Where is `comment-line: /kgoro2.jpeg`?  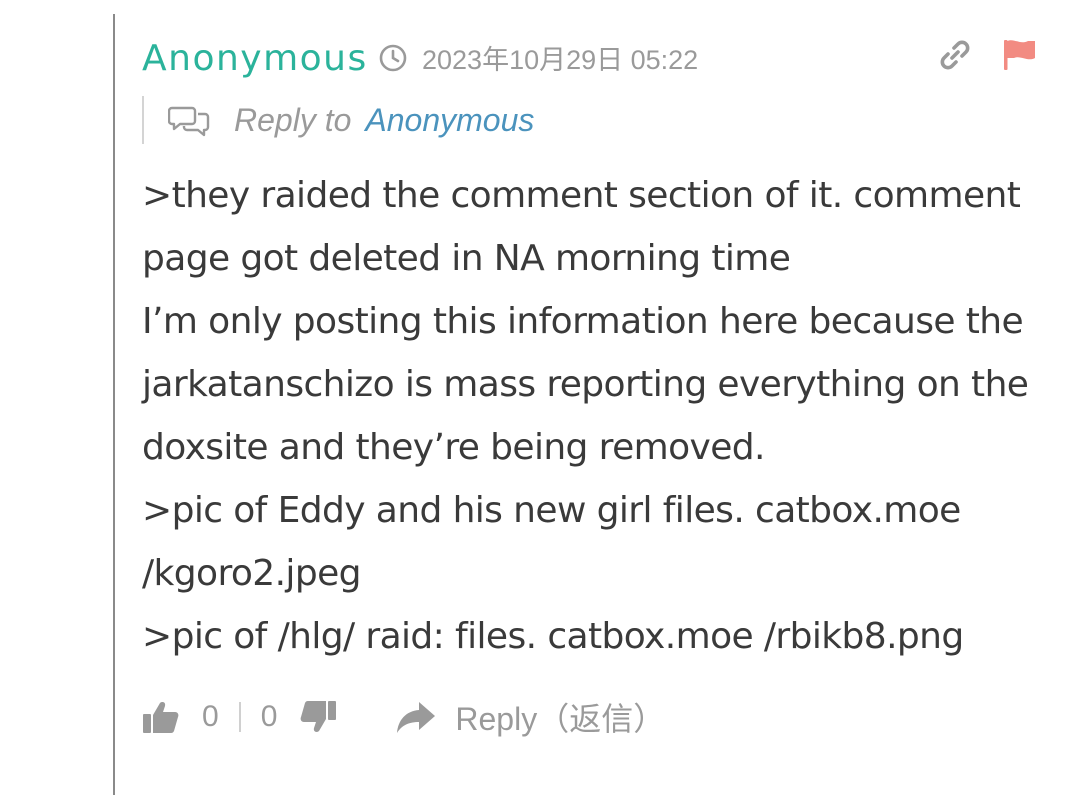 comment-line: /kgoro2.jpeg is located at coordinates (251, 573).